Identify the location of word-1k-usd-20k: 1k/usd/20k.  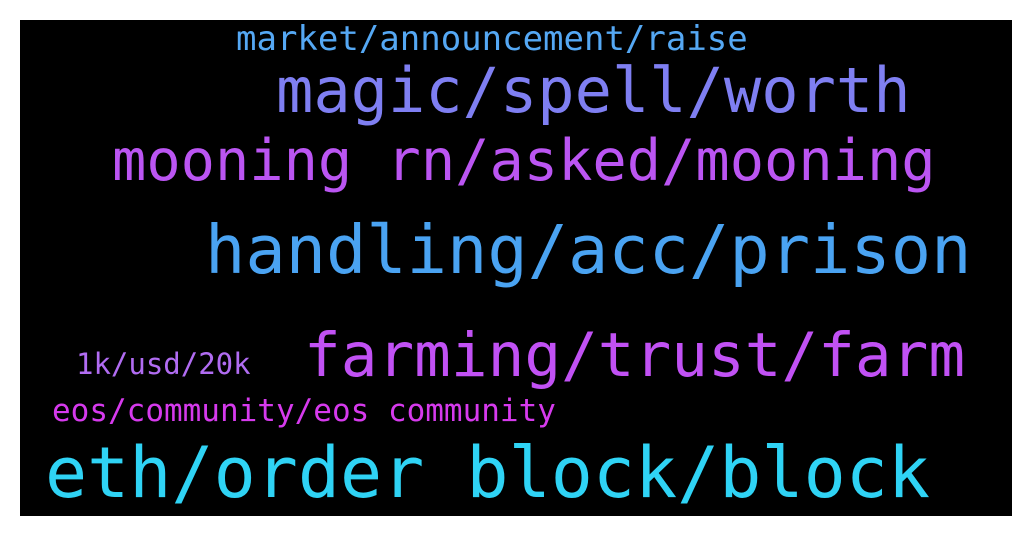
(163, 364).